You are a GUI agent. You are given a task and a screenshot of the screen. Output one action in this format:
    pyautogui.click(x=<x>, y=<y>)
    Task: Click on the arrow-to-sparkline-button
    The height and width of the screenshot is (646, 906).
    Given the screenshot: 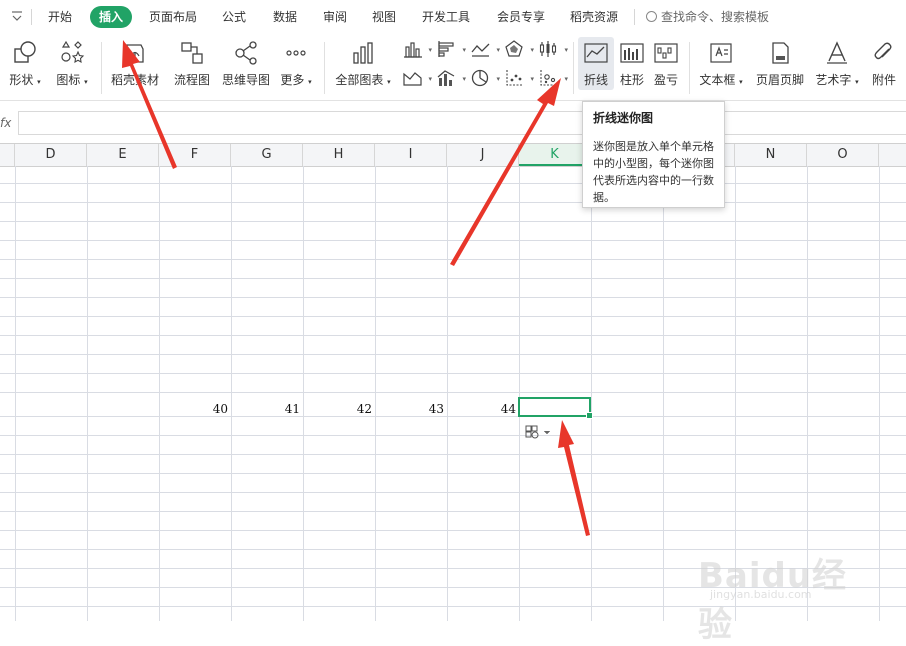 What is the action you would take?
    pyautogui.click(x=505, y=172)
    